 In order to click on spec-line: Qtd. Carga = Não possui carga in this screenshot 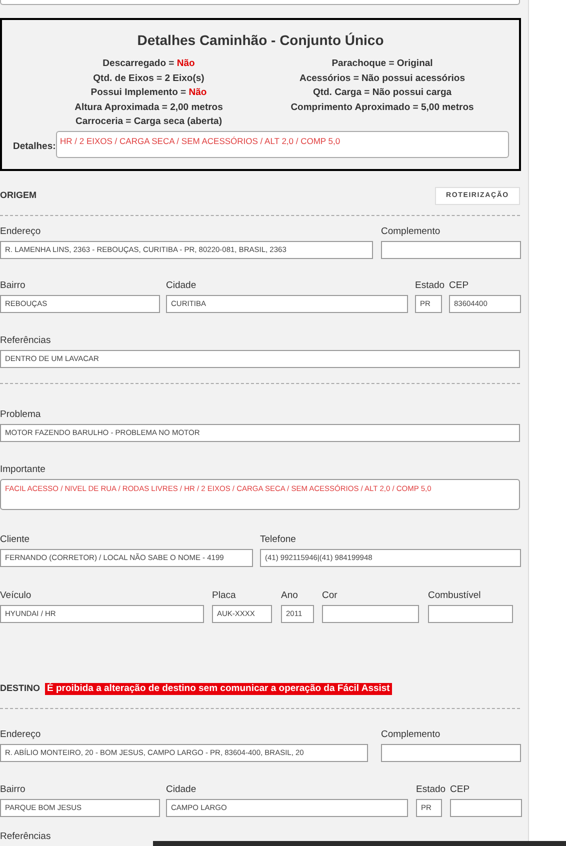, I will do `click(382, 93)`.